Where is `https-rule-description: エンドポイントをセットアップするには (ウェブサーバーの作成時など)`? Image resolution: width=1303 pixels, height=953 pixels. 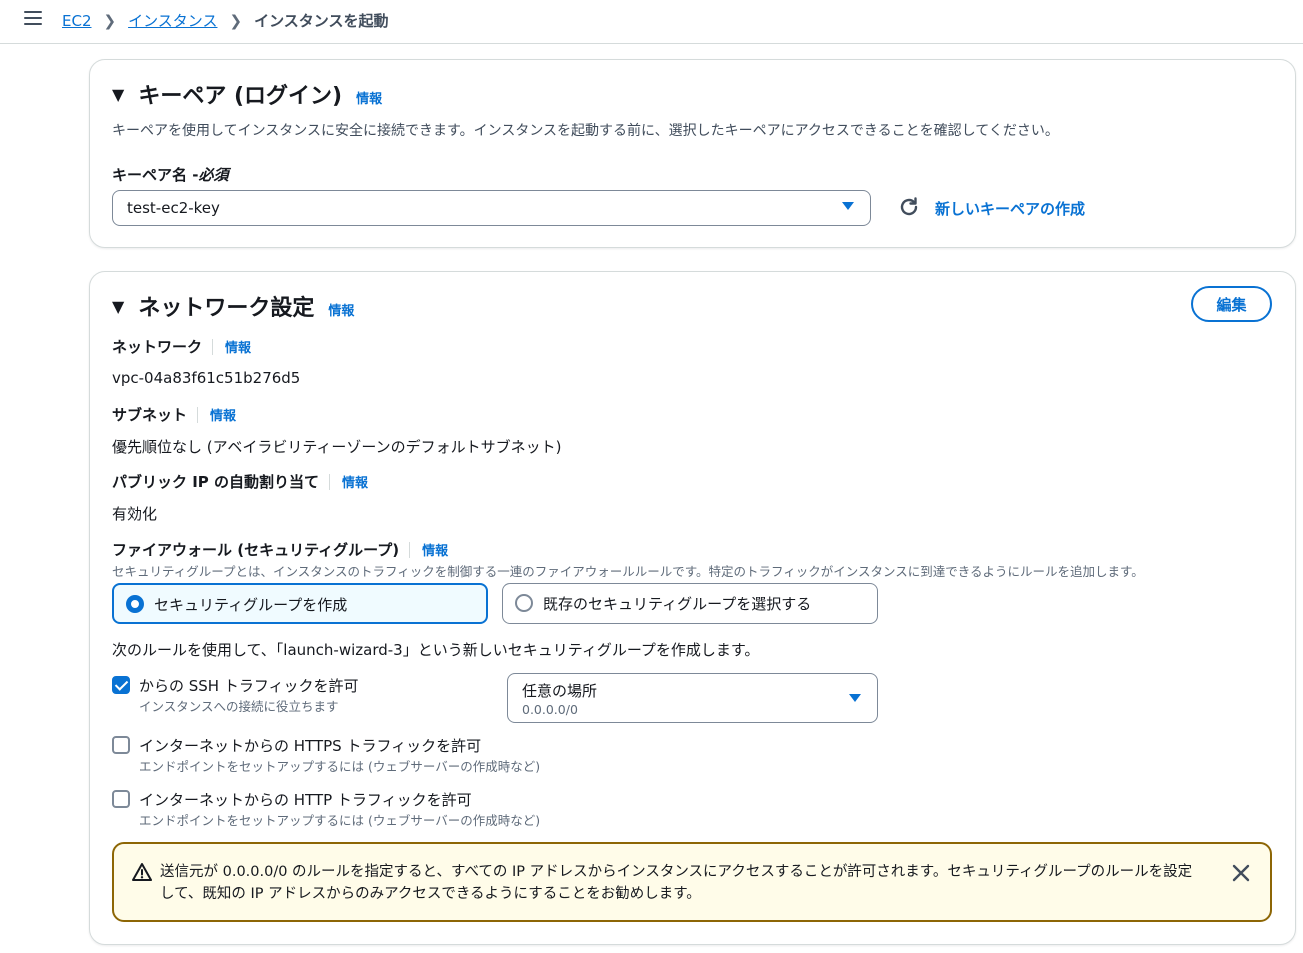 https-rule-description: エンドポイントをセットアップするには (ウェブサーバーの作成時など) is located at coordinates (340, 766).